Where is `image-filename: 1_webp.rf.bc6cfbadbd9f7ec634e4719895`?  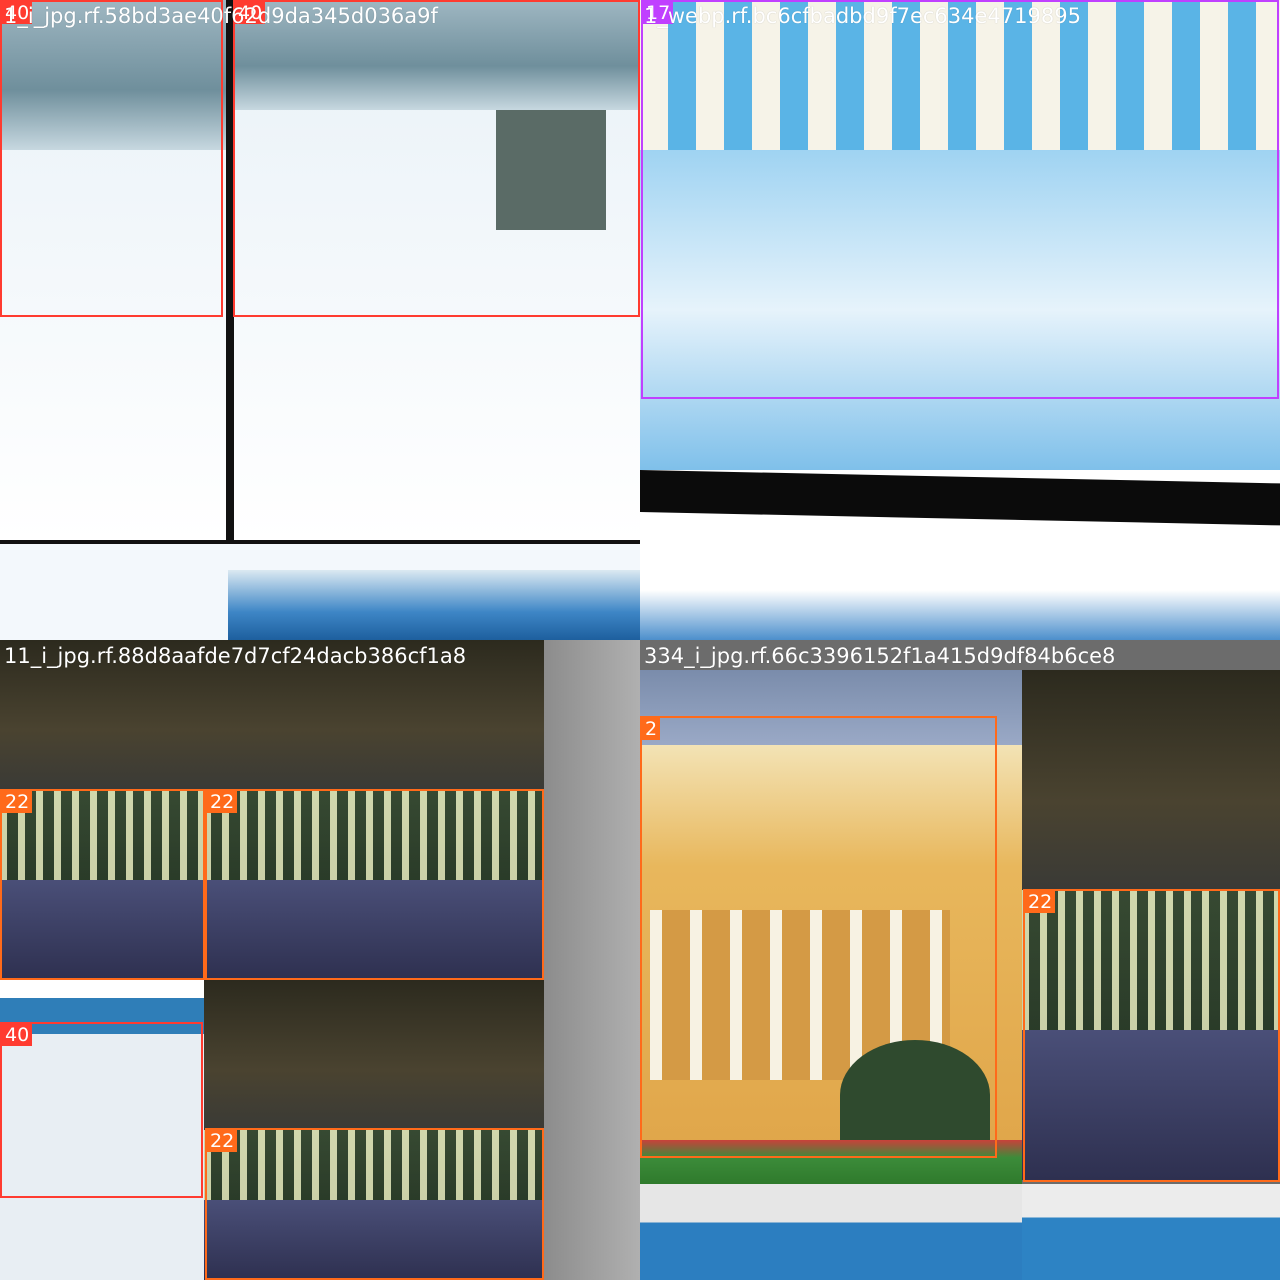 image-filename: 1_webp.rf.bc6cfbadbd9f7ec634e4719895 is located at coordinates (862, 16).